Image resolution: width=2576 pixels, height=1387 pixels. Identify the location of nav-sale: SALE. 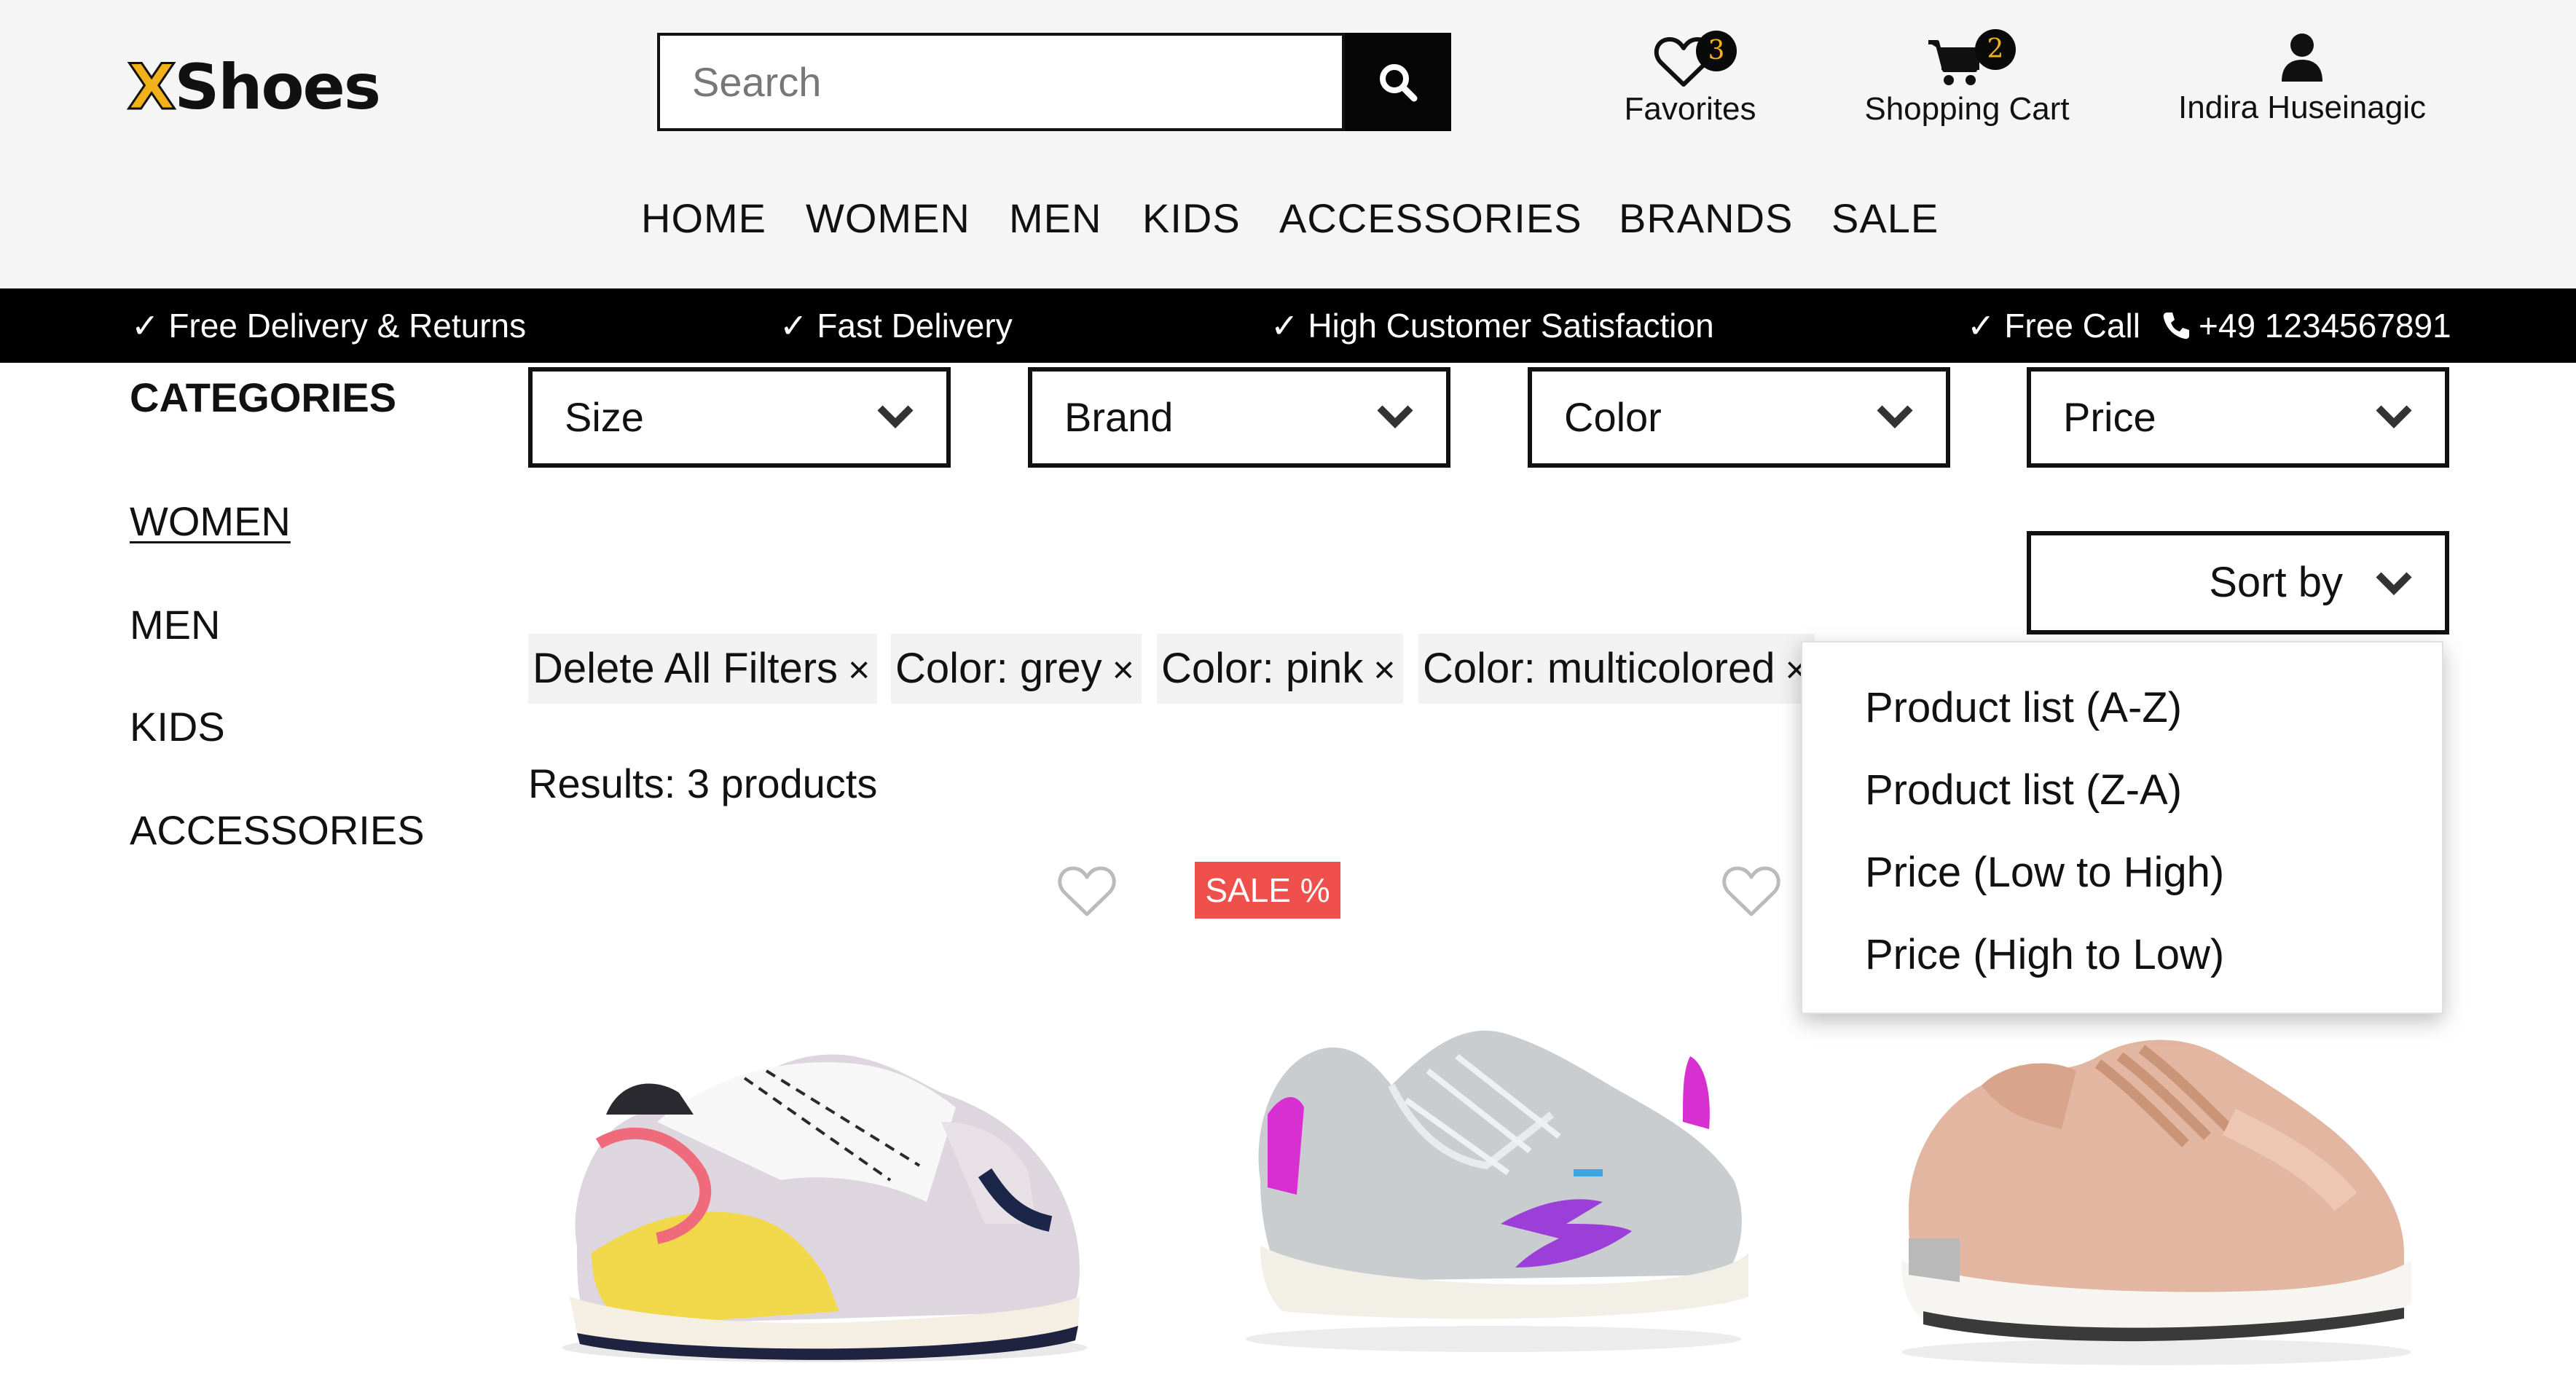
(1885, 218).